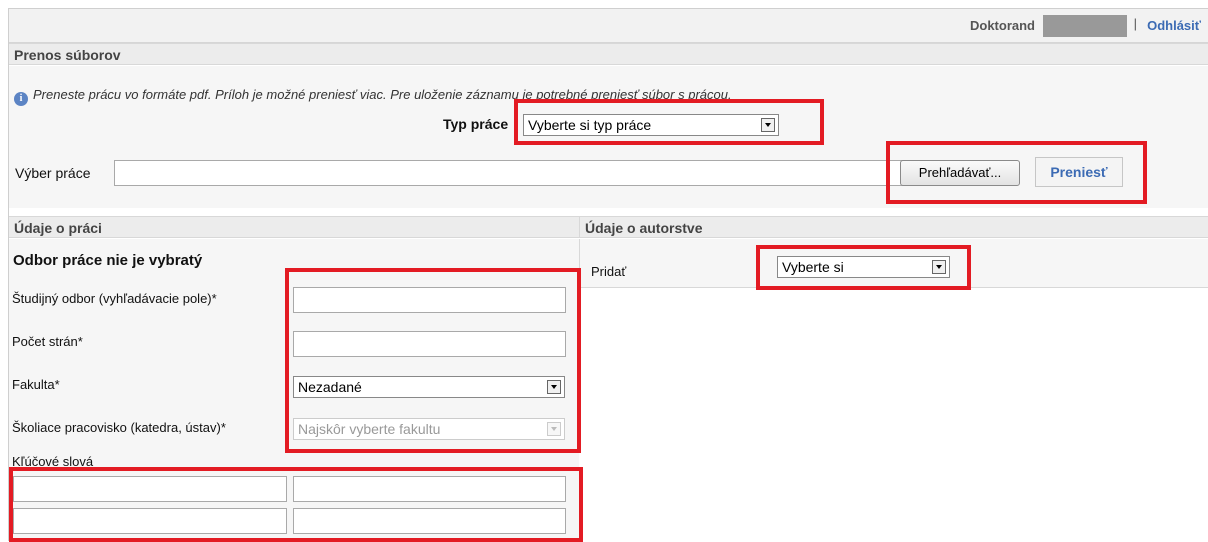 The height and width of the screenshot is (542, 1208). What do you see at coordinates (893, 227) in the screenshot?
I see `authorship-section-title: Údaje o autorstve` at bounding box center [893, 227].